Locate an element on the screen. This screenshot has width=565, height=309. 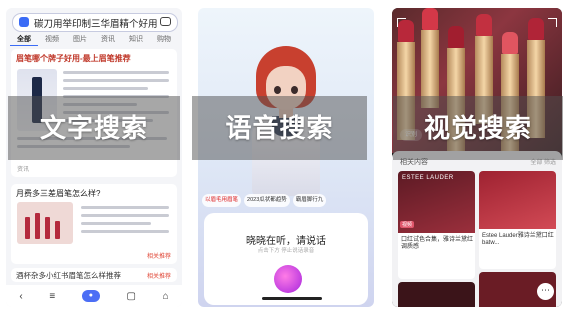
search-result-card: 酒杯杂多小红书眉笔怎么样推荐 相关推荐 is located at coordinates (94, 275).